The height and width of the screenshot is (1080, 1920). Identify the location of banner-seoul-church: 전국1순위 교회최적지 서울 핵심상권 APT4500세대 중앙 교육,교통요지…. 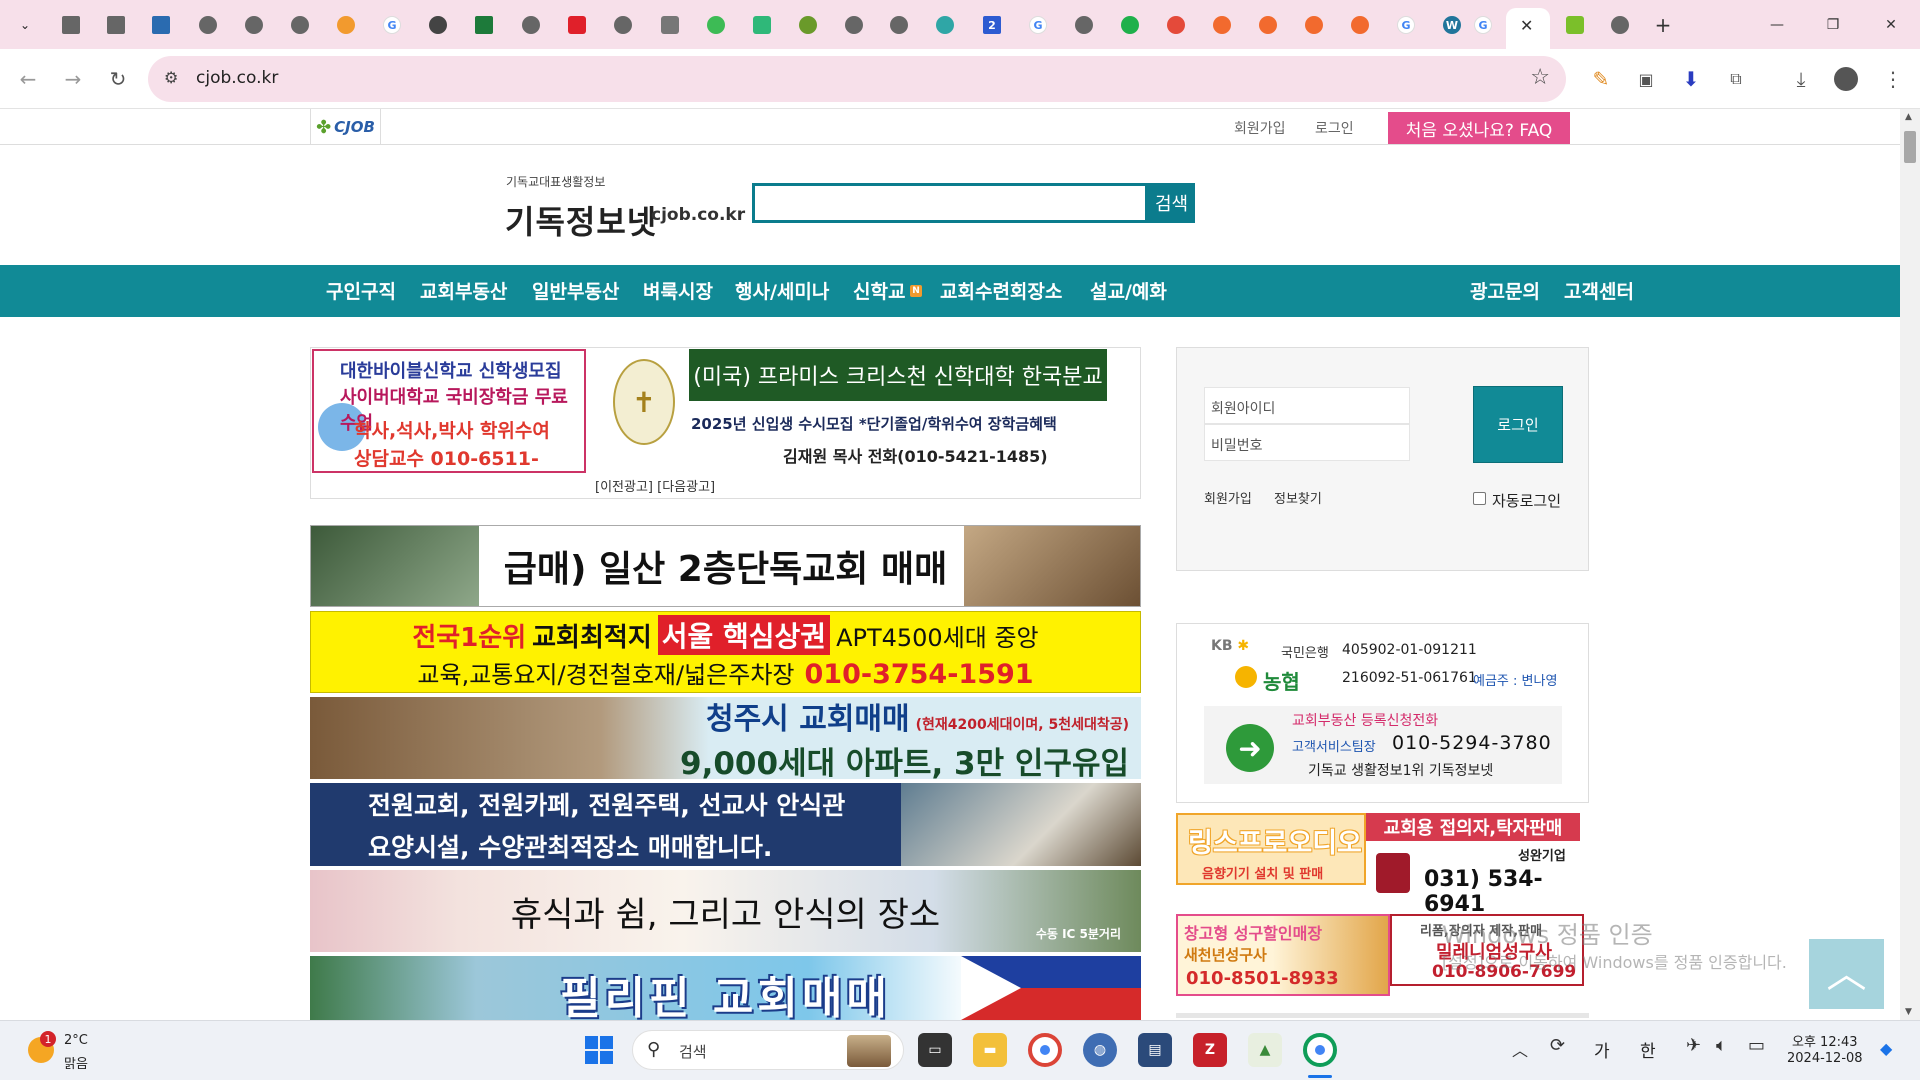
(725, 652).